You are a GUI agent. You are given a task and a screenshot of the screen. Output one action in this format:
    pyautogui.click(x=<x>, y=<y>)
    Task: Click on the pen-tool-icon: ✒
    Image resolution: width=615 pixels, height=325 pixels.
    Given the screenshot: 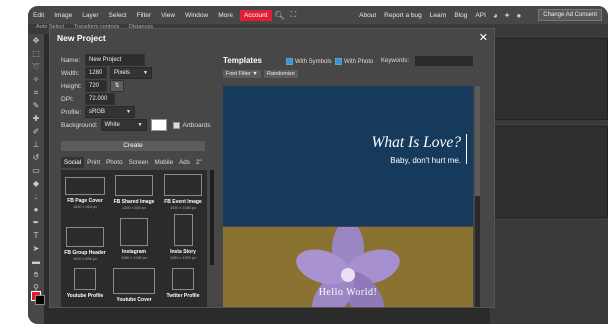 What is the action you would take?
    pyautogui.click(x=36, y=222)
    